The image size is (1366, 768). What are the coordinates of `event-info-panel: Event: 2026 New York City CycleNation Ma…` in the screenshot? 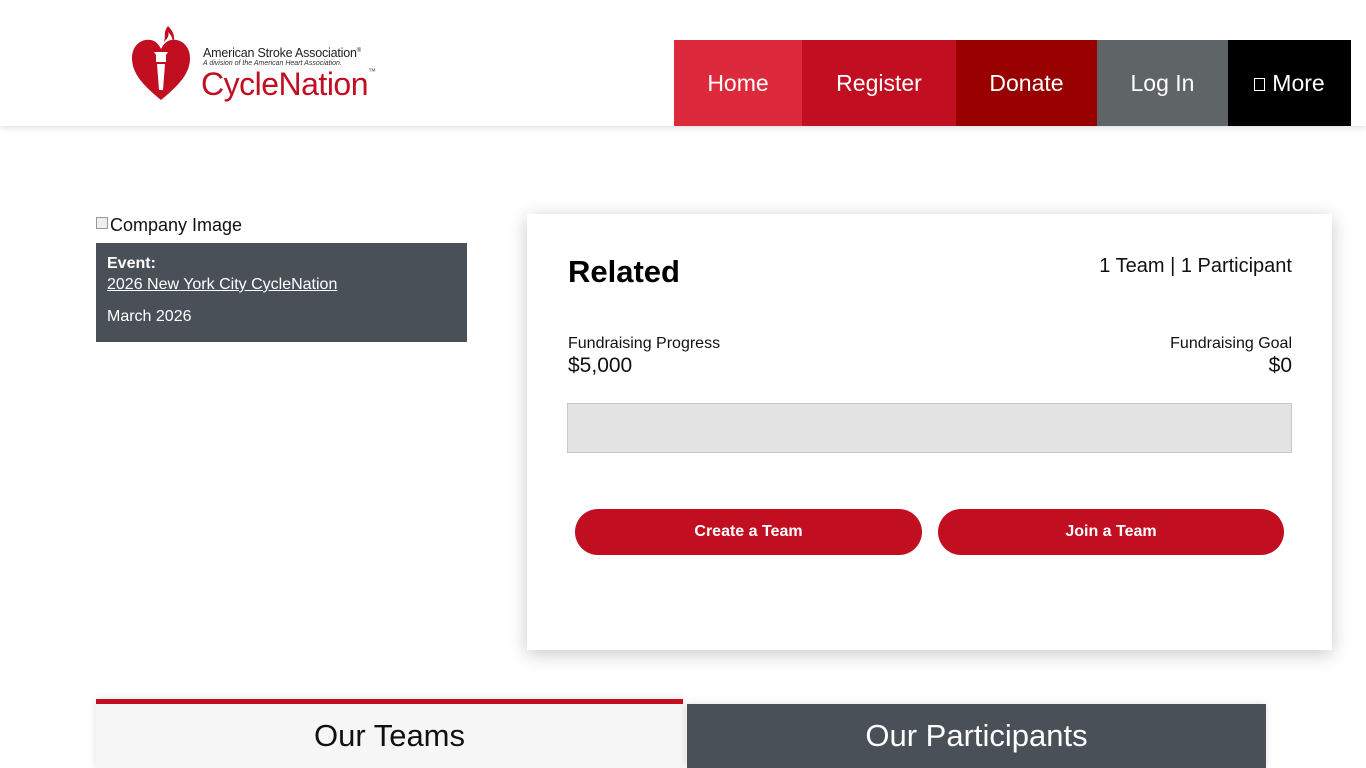 It's located at (281, 292).